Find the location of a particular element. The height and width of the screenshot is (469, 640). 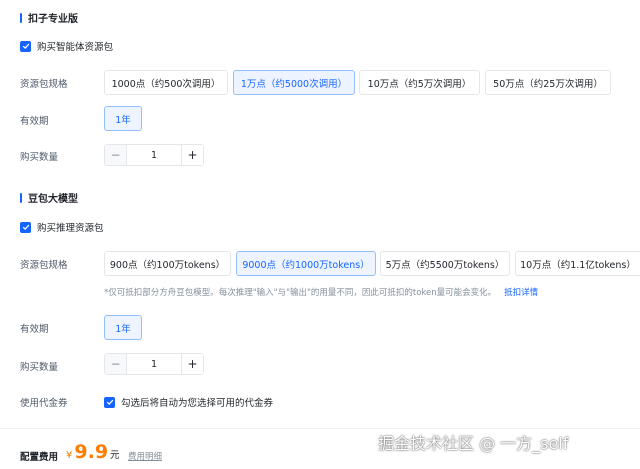

quantity-stepper-2: − 1 + is located at coordinates (154, 364).